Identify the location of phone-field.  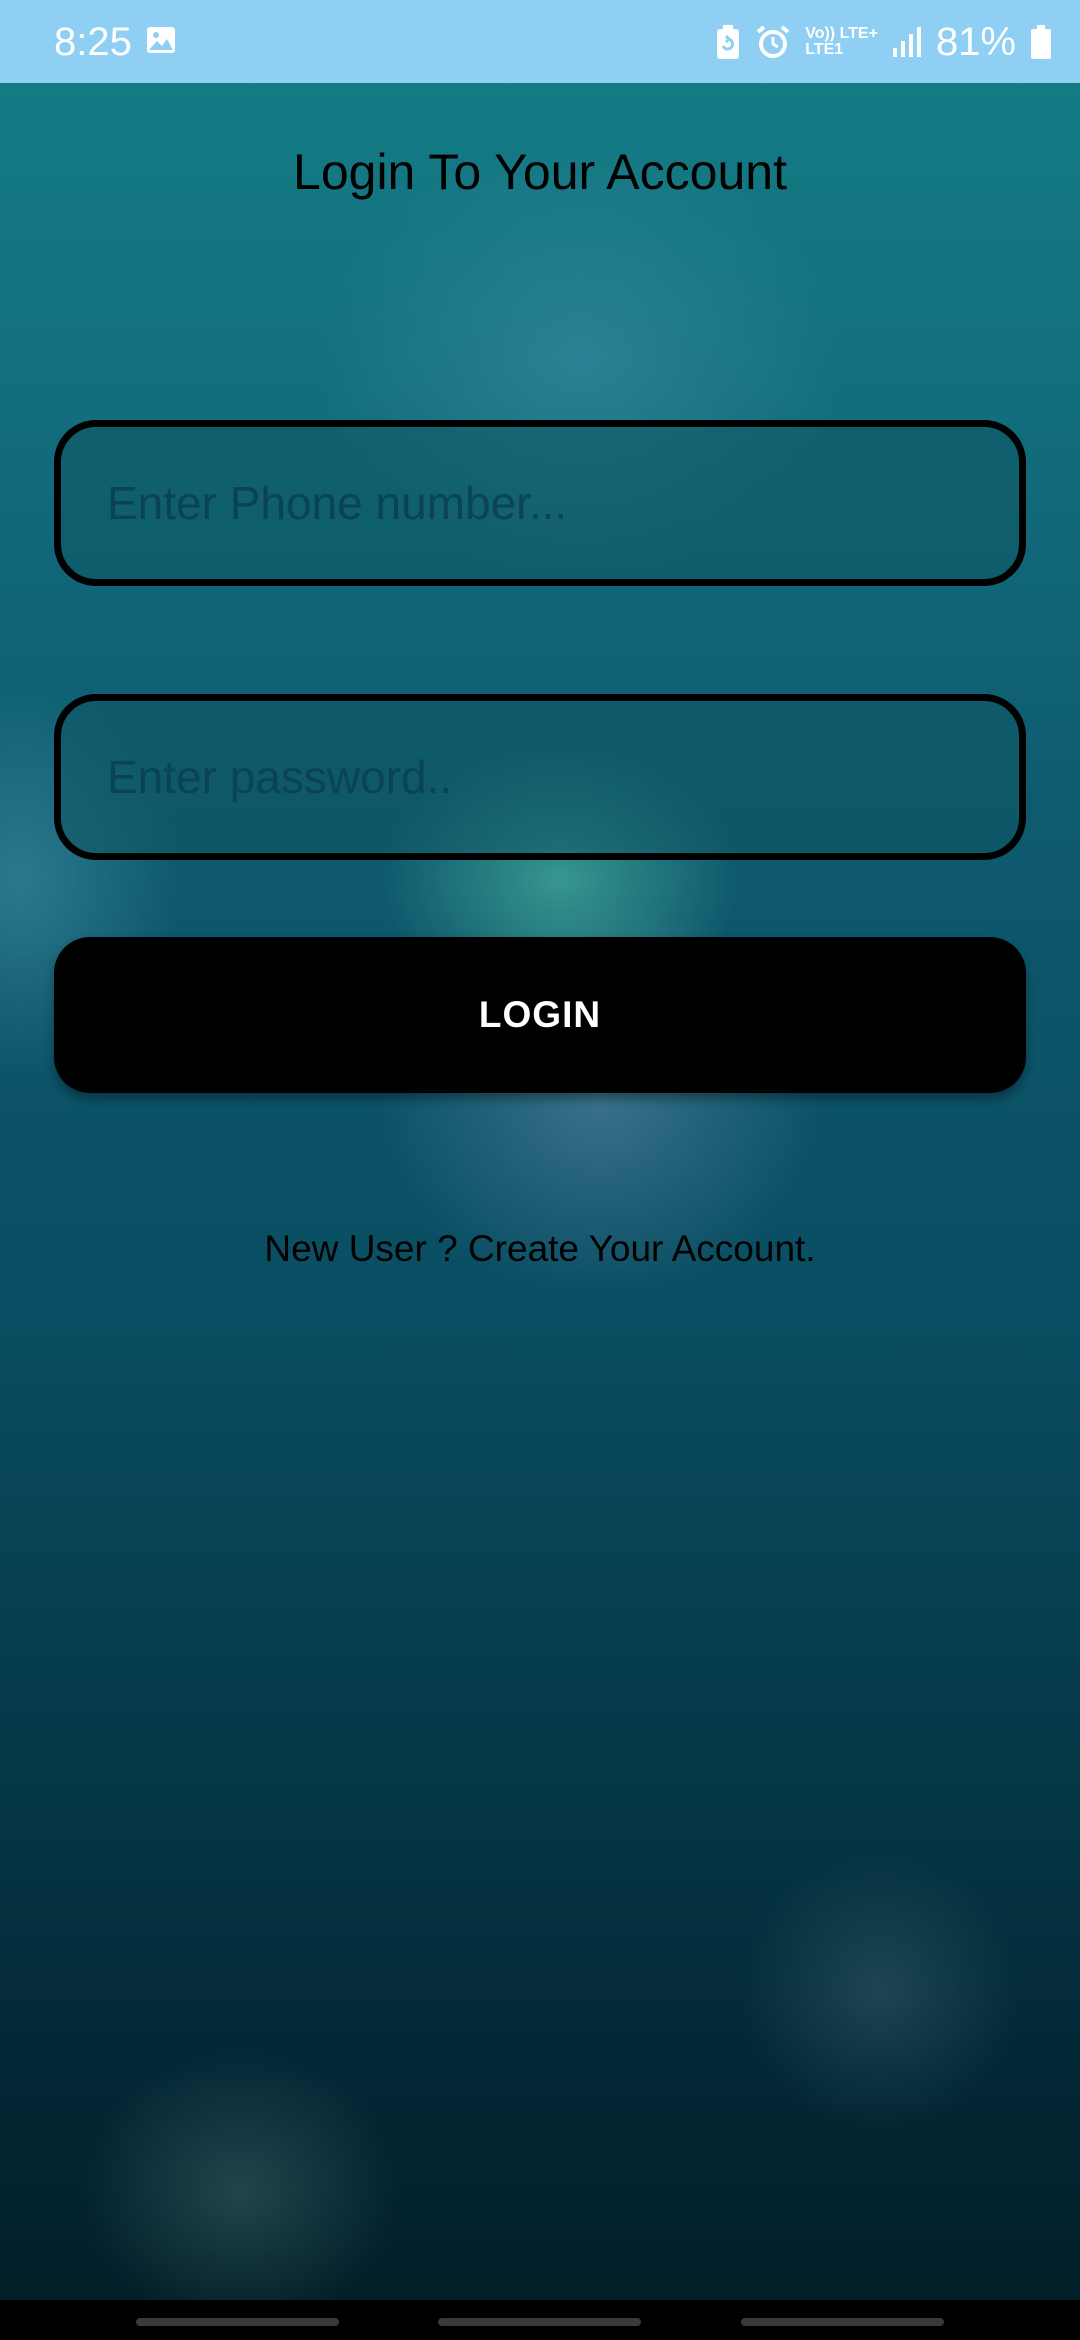
(540, 503).